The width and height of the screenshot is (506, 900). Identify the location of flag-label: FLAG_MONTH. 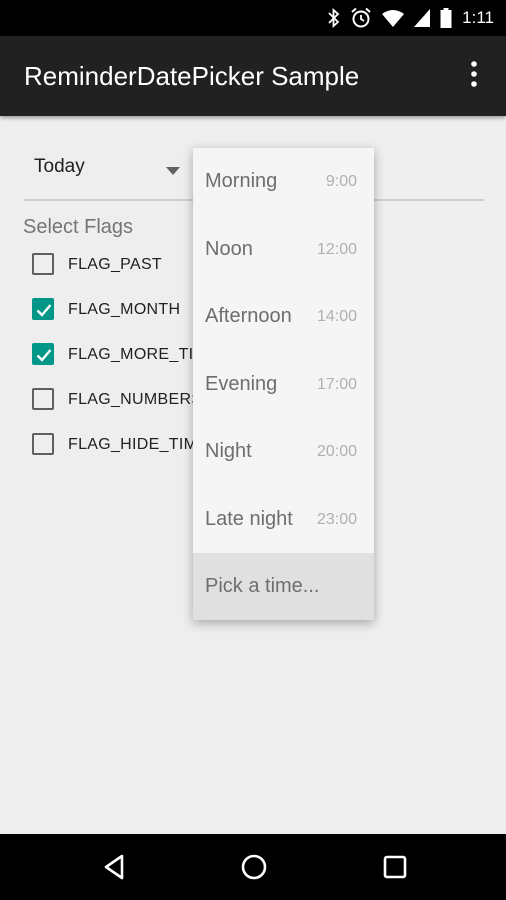
(124, 309).